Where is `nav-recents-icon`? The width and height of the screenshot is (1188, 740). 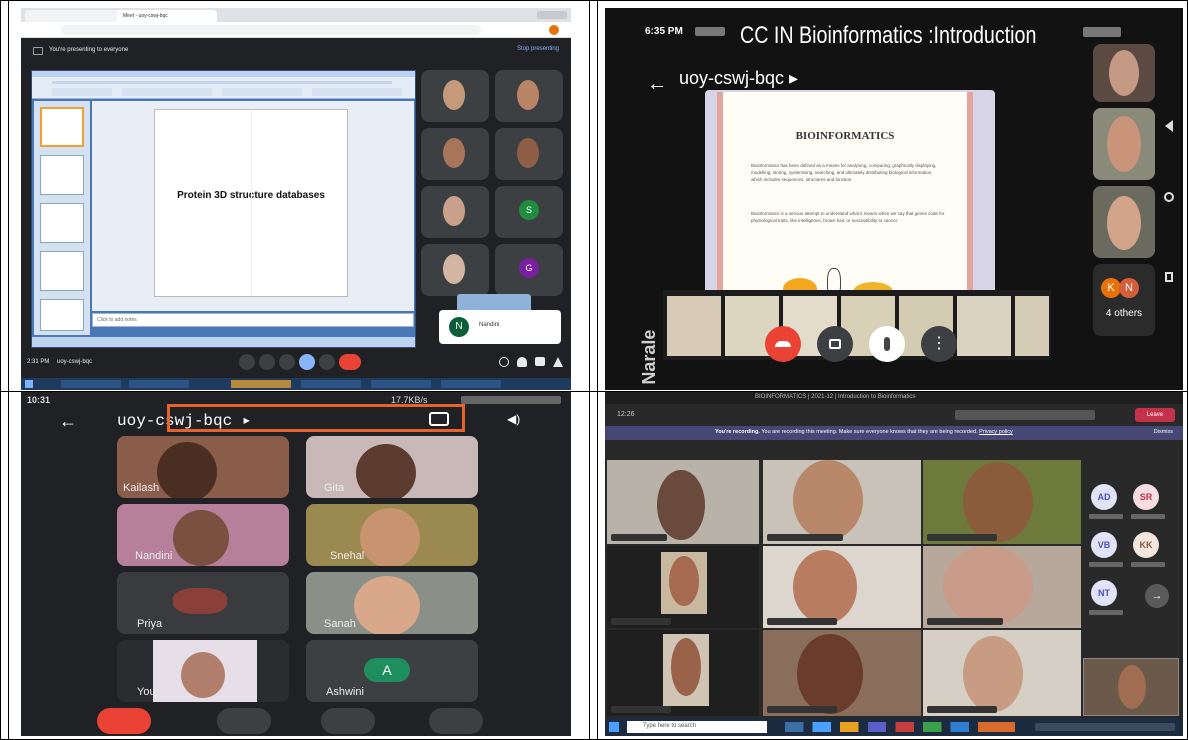 nav-recents-icon is located at coordinates (1169, 277).